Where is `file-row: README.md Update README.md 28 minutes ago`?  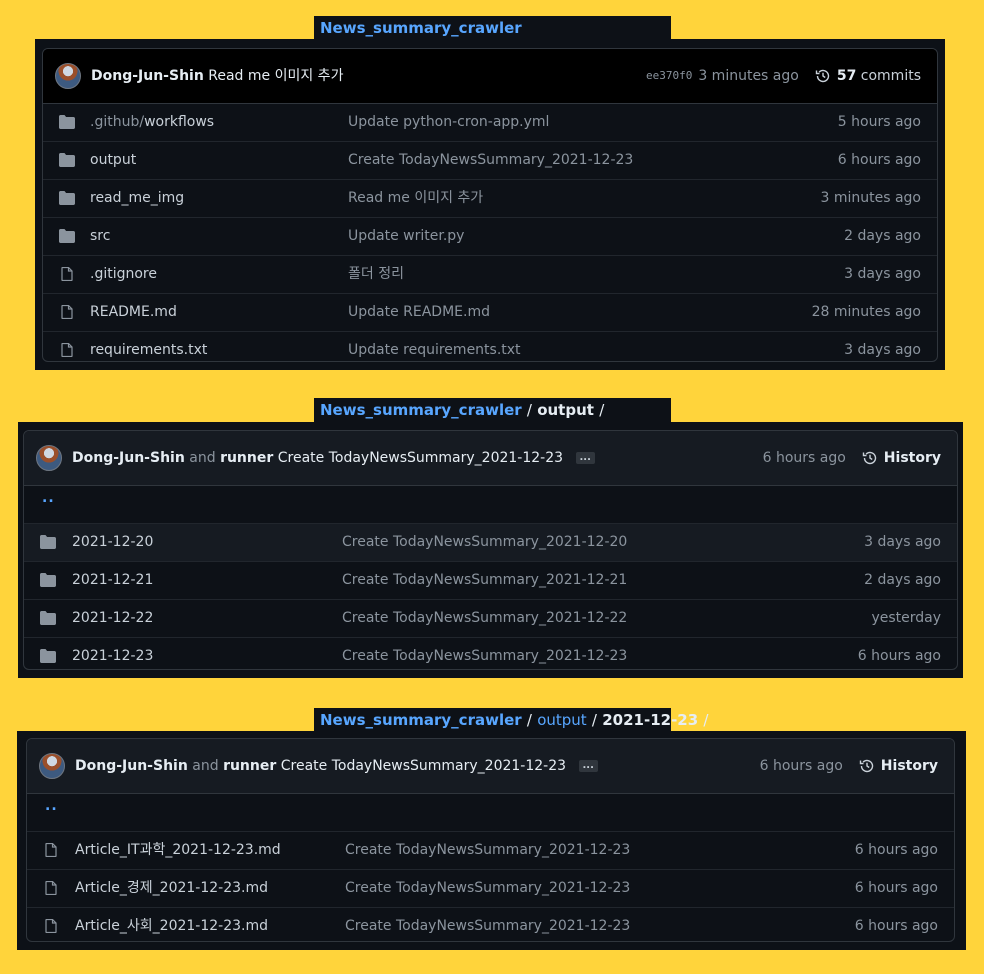
file-row: README.md Update README.md 28 minutes ago is located at coordinates (490, 312).